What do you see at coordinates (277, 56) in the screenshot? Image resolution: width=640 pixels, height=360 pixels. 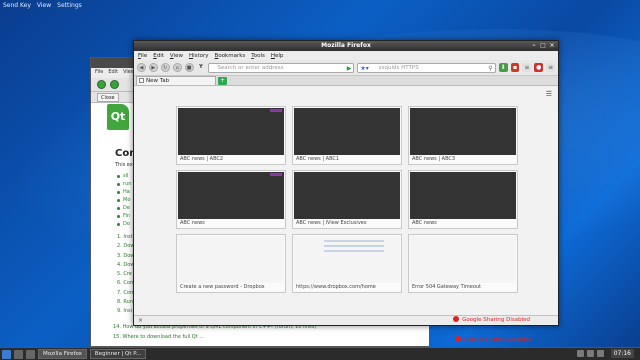 I see `menu-help: Help` at bounding box center [277, 56].